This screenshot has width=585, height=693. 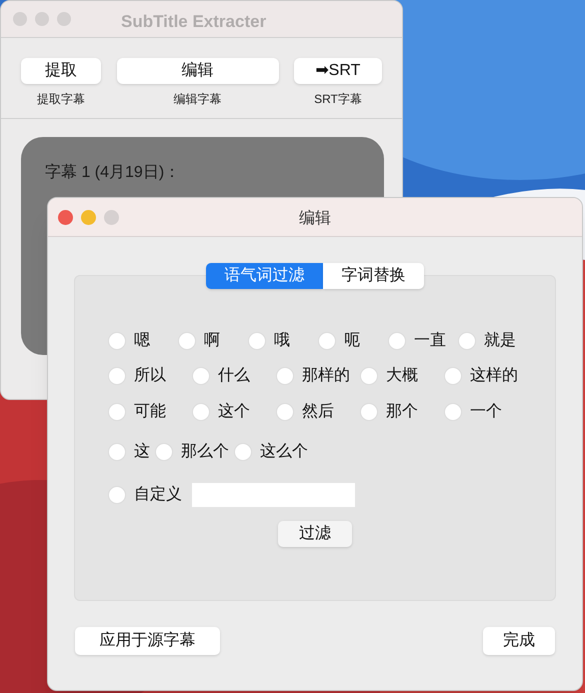 What do you see at coordinates (197, 71) in the screenshot?
I see `toolbar-button: 编辑` at bounding box center [197, 71].